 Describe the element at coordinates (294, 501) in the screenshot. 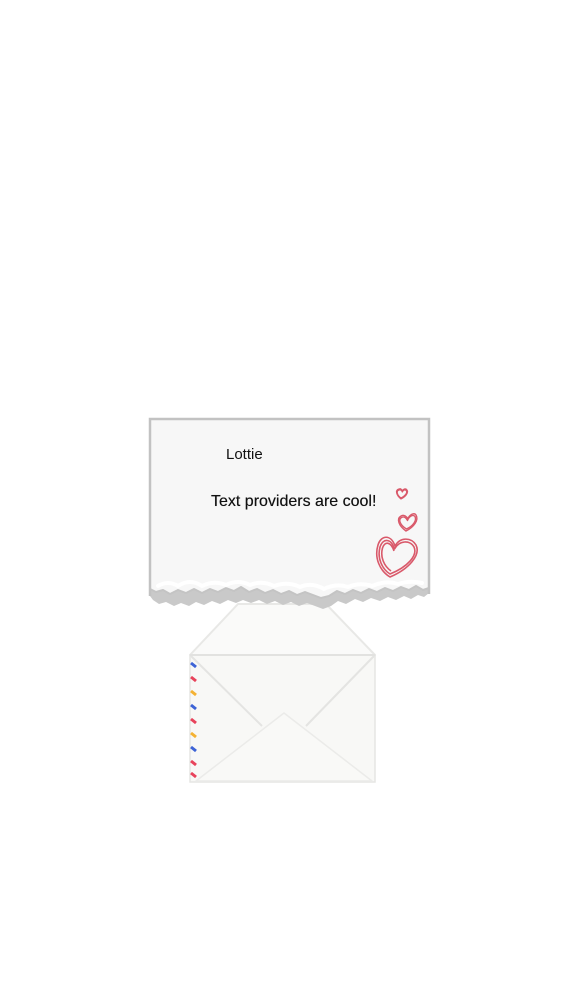

I see `letter-message: Text providers are cool!` at that location.